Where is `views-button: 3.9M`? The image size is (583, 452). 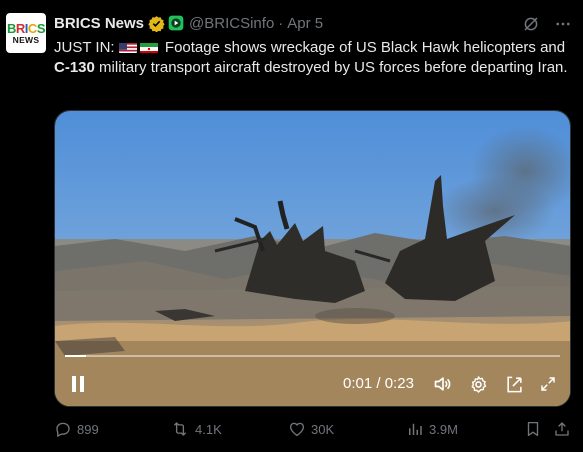
views-button: 3.9M is located at coordinates (432, 429).